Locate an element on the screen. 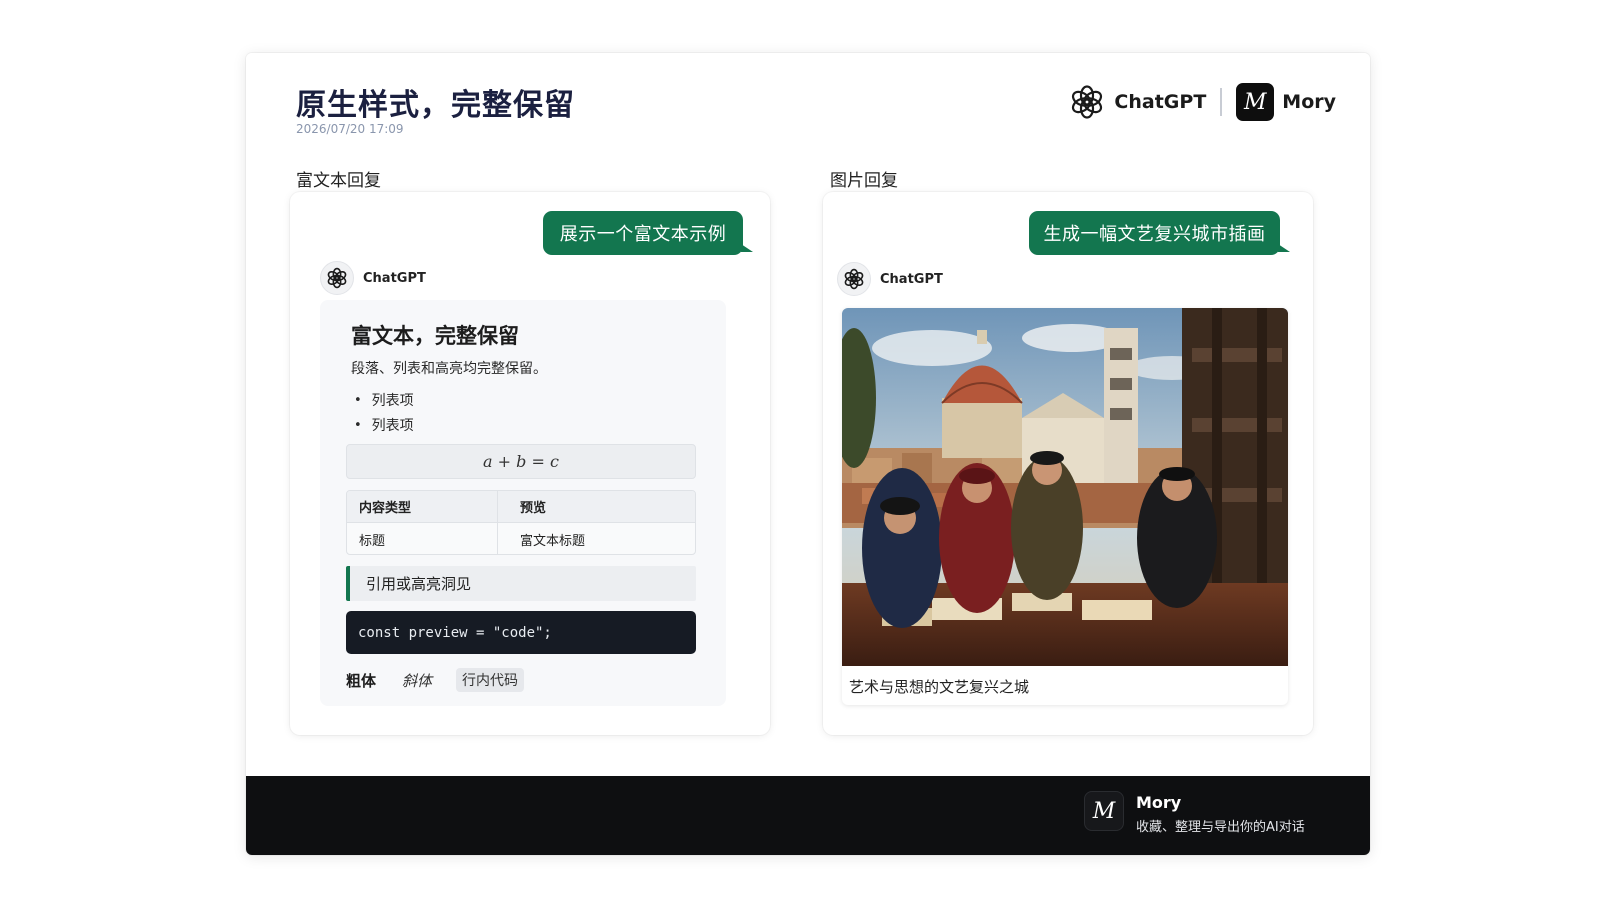 The height and width of the screenshot is (900, 1600). inline-styles-row: 粗体 斜体 行内代码 is located at coordinates (435, 680).